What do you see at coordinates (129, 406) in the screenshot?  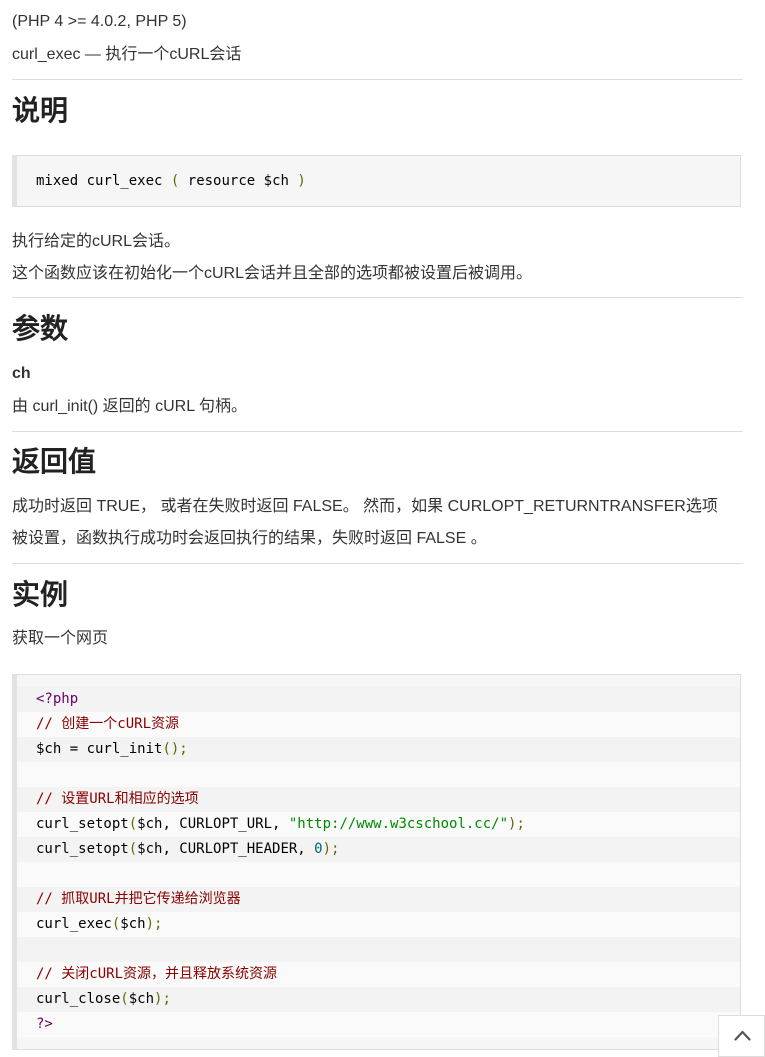 I see `param-description: 由 curl_init() 返回的 cURL 句柄。` at bounding box center [129, 406].